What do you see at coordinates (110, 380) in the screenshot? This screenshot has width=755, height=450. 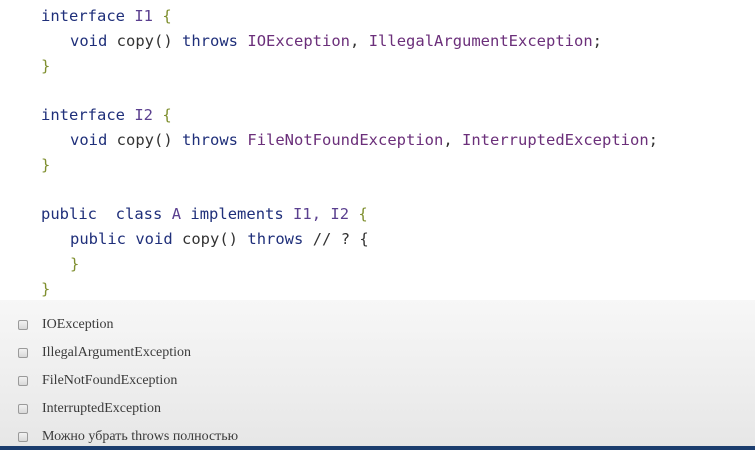 I see `option-label: FileNotFoundException` at bounding box center [110, 380].